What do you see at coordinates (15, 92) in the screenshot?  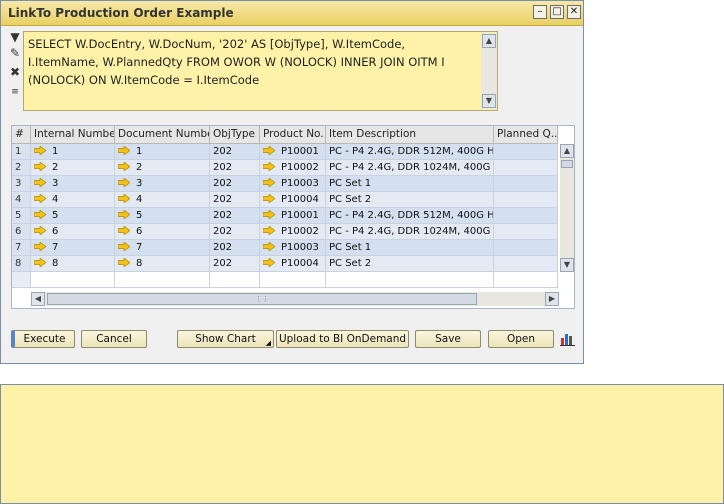 I see `format-icon: ≡` at bounding box center [15, 92].